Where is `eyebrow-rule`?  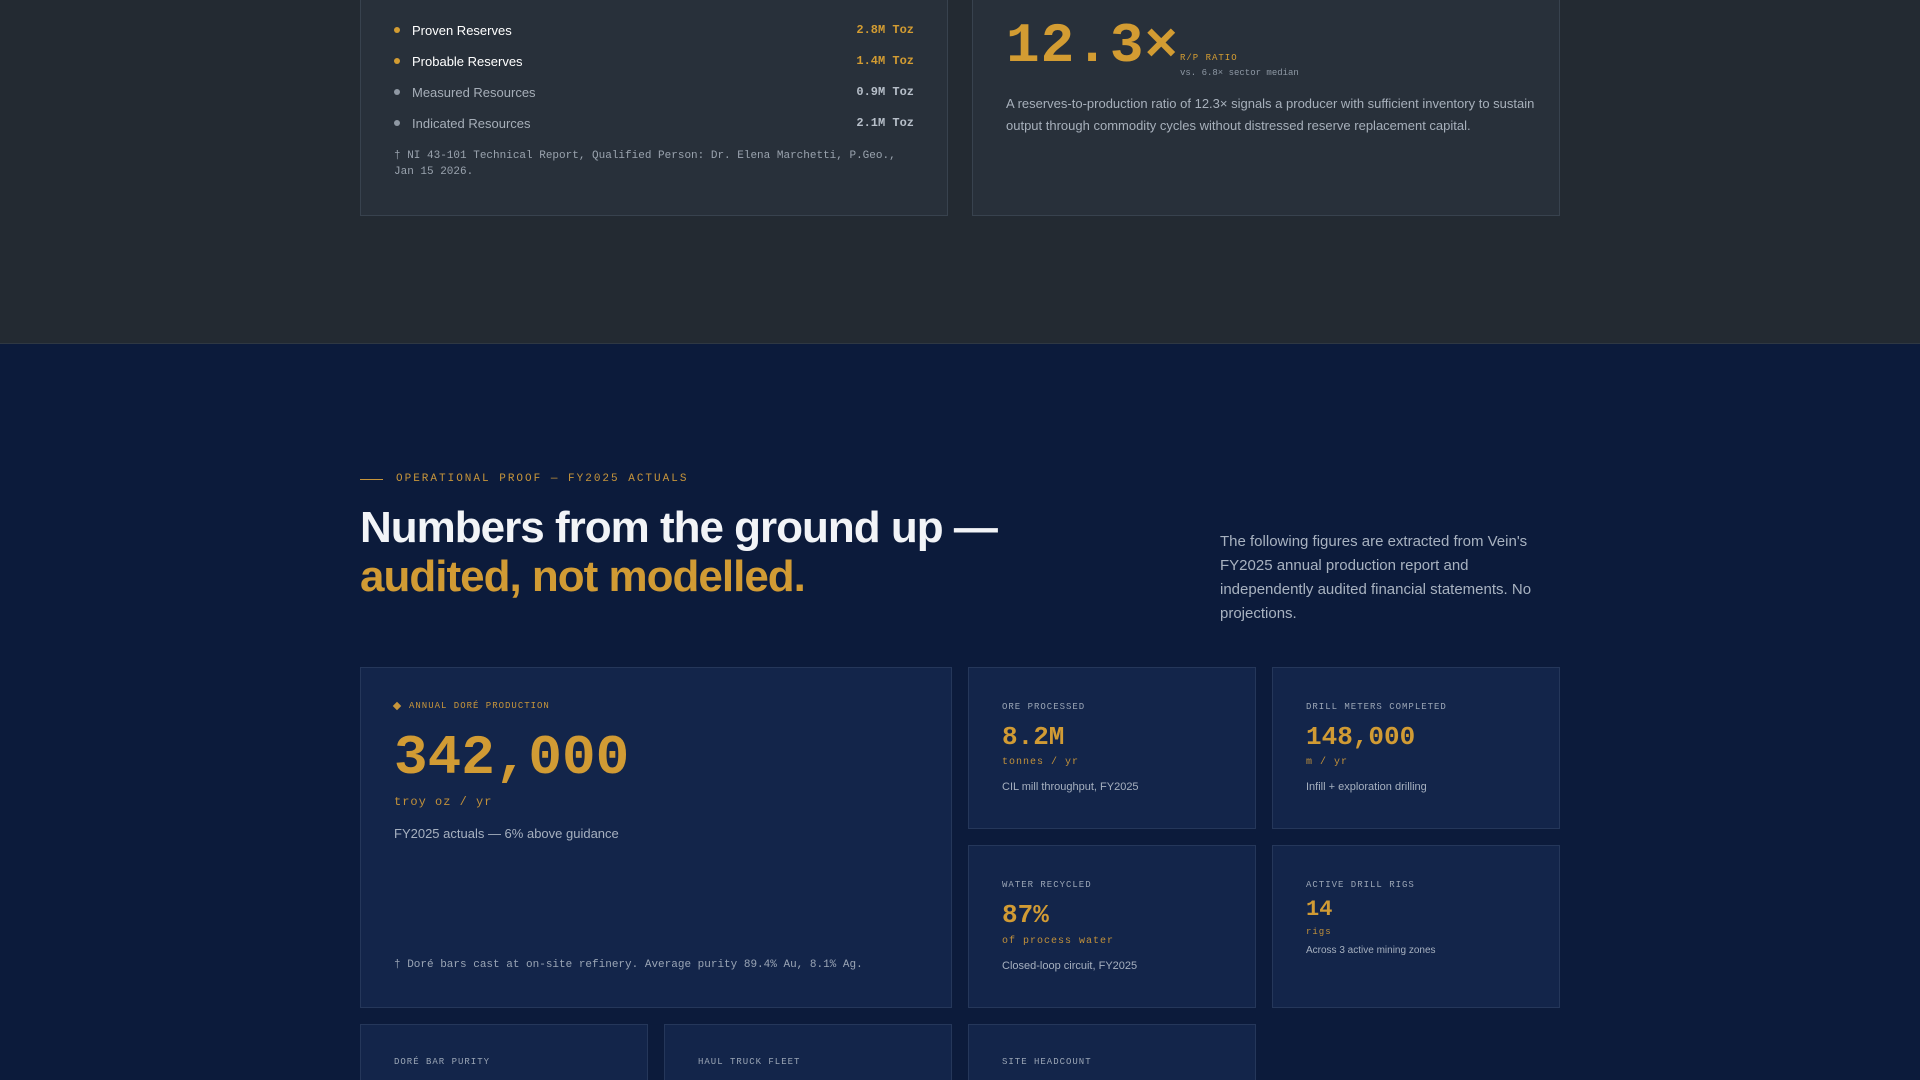
eyebrow-rule is located at coordinates (371, 479).